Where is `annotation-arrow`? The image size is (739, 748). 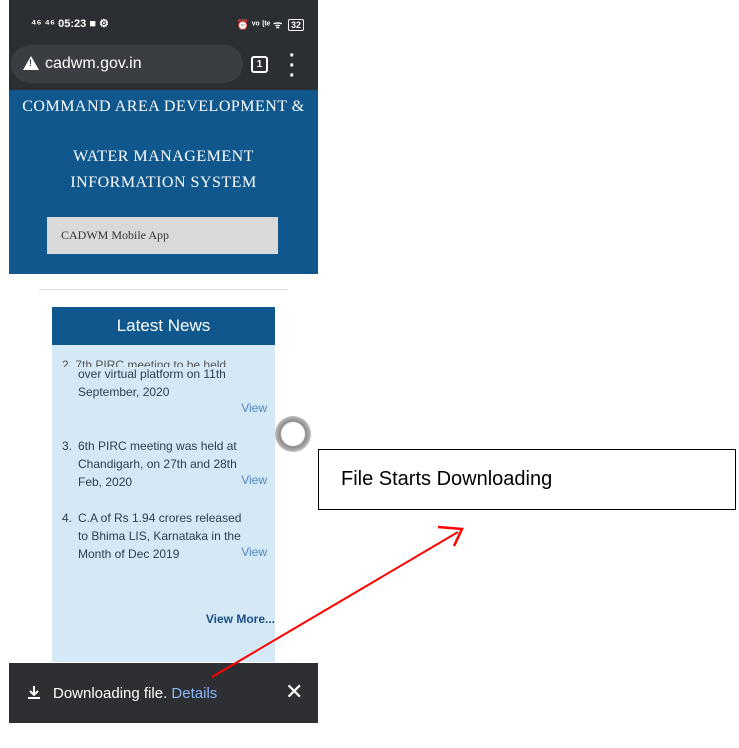 annotation-arrow is located at coordinates (337, 601).